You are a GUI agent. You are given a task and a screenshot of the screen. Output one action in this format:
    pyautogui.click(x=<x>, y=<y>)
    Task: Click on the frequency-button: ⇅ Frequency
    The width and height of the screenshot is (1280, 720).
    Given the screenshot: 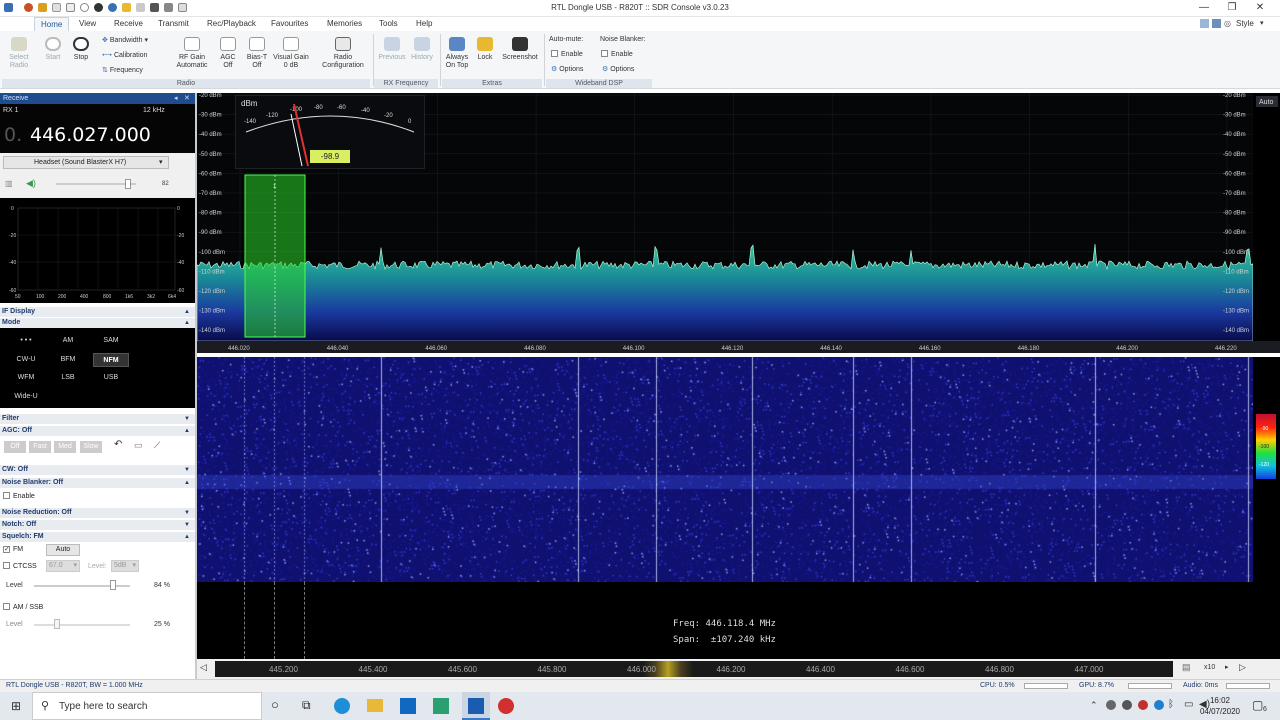 What is the action you would take?
    pyautogui.click(x=122, y=70)
    